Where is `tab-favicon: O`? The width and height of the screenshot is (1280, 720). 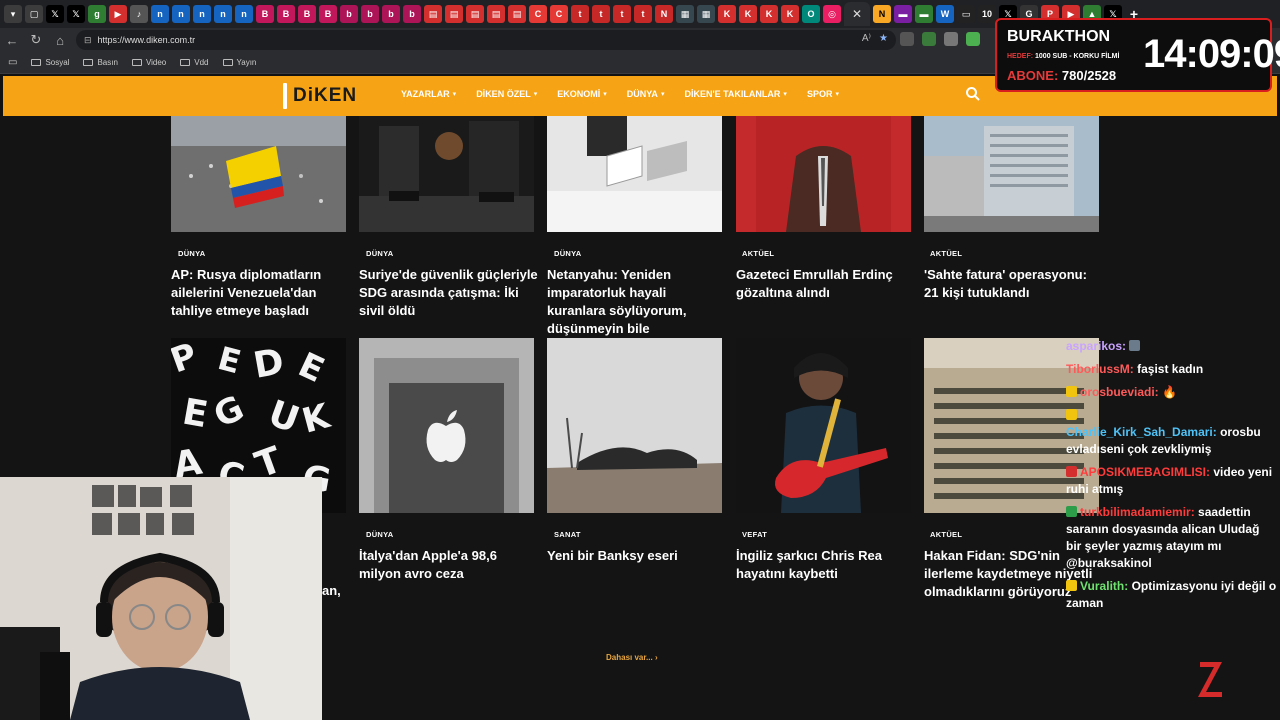
tab-favicon: O is located at coordinates (811, 14).